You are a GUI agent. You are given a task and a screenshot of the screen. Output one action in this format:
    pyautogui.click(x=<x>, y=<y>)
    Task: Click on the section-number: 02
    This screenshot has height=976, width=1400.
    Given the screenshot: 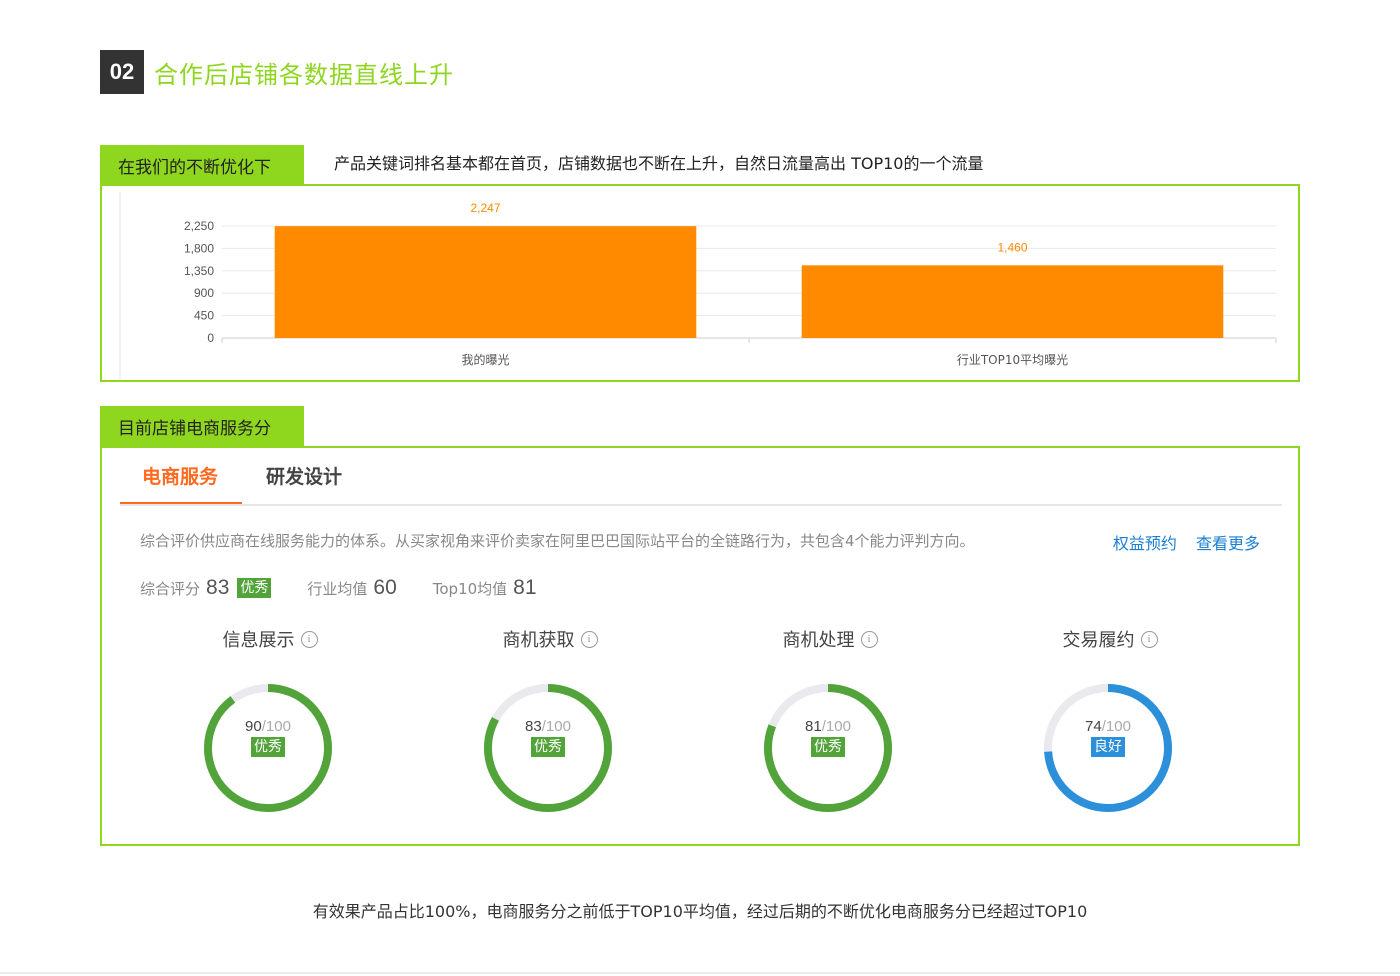 What is the action you would take?
    pyautogui.click(x=122, y=72)
    